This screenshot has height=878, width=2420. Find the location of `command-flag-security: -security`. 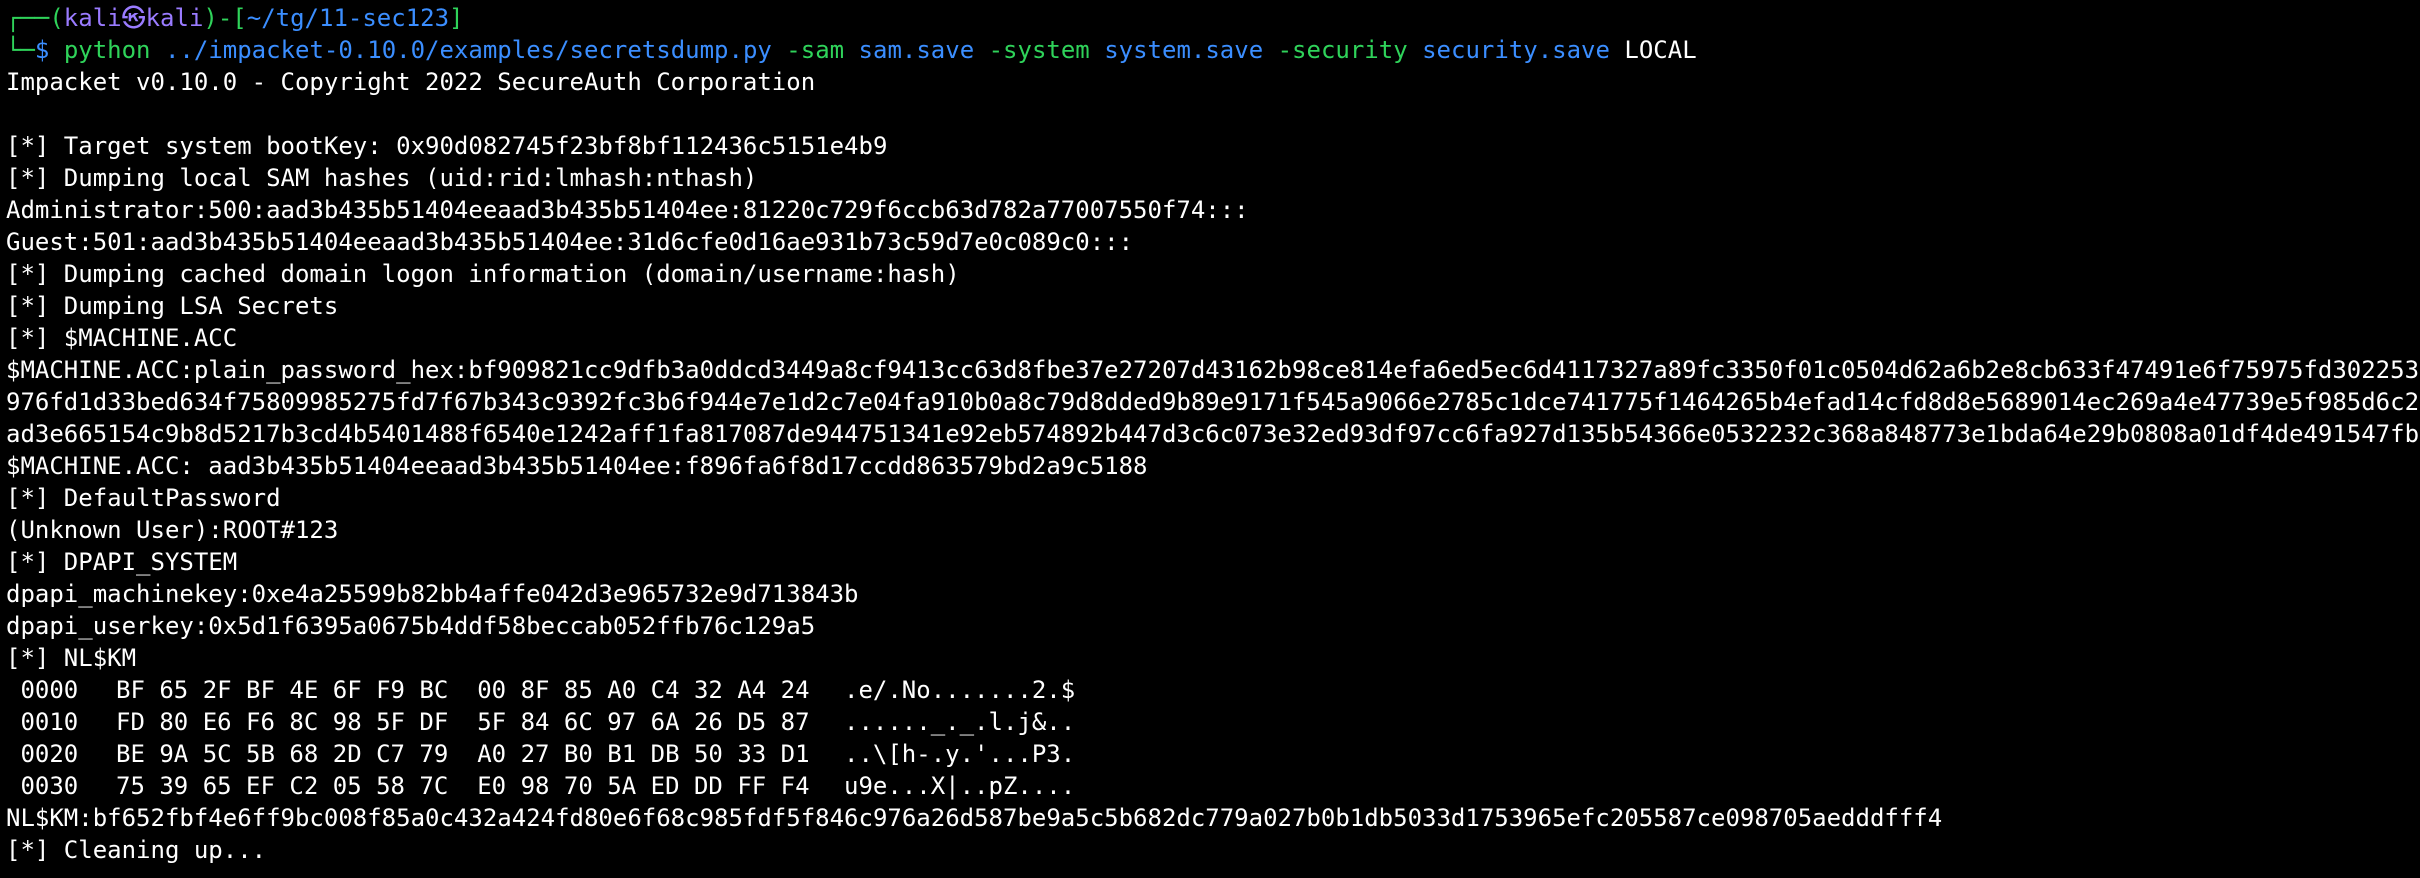

command-flag-security: -security is located at coordinates (1342, 50).